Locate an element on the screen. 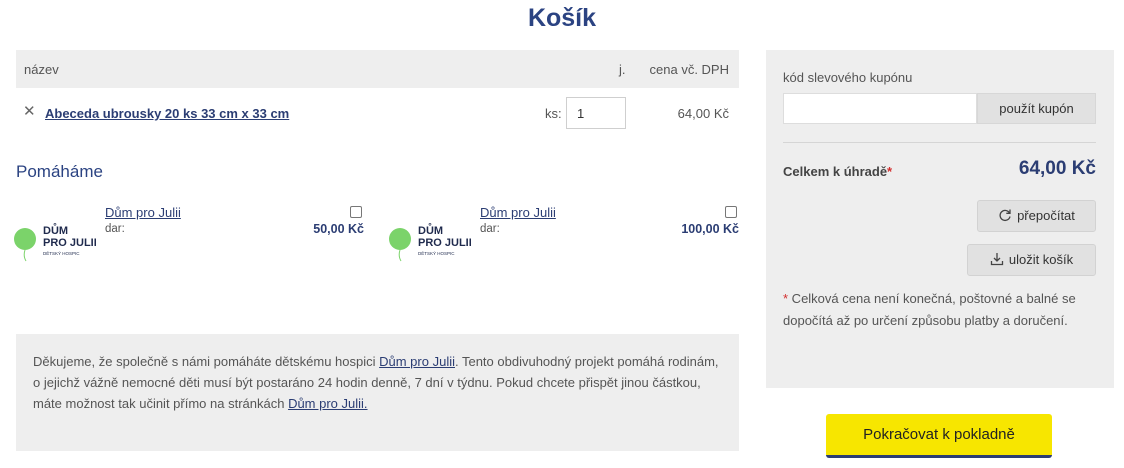  apply-coupon-button: použít kupón is located at coordinates (1036, 108).